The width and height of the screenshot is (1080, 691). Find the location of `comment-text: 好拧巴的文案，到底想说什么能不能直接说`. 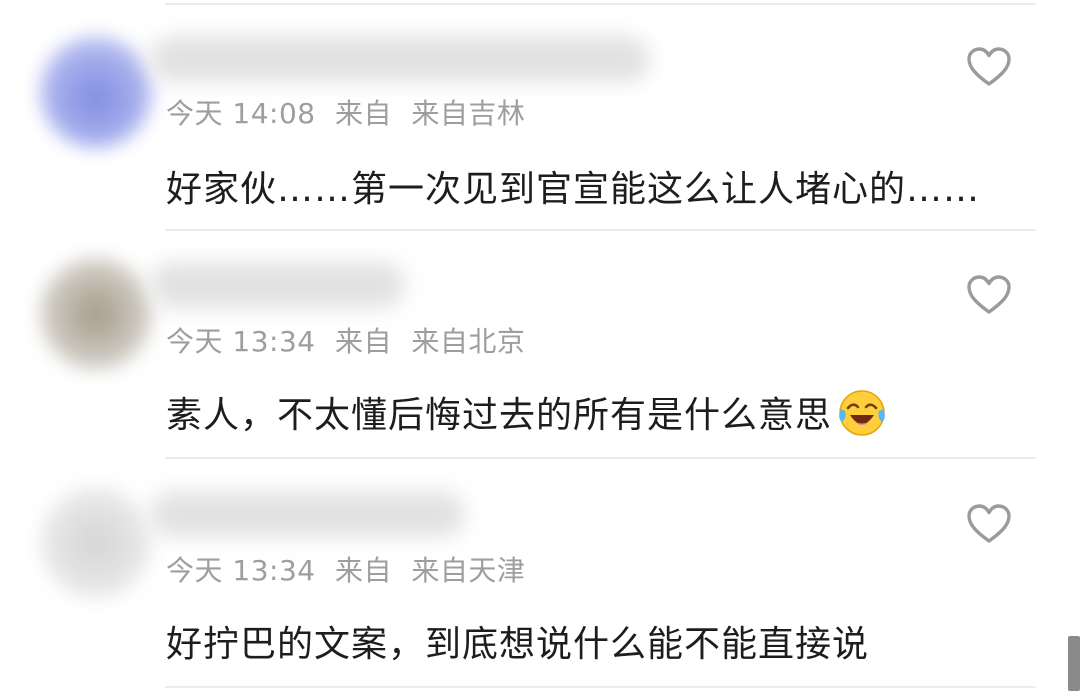

comment-text: 好拧巴的文案，到底想说什么能不能直接说 is located at coordinates (518, 644).